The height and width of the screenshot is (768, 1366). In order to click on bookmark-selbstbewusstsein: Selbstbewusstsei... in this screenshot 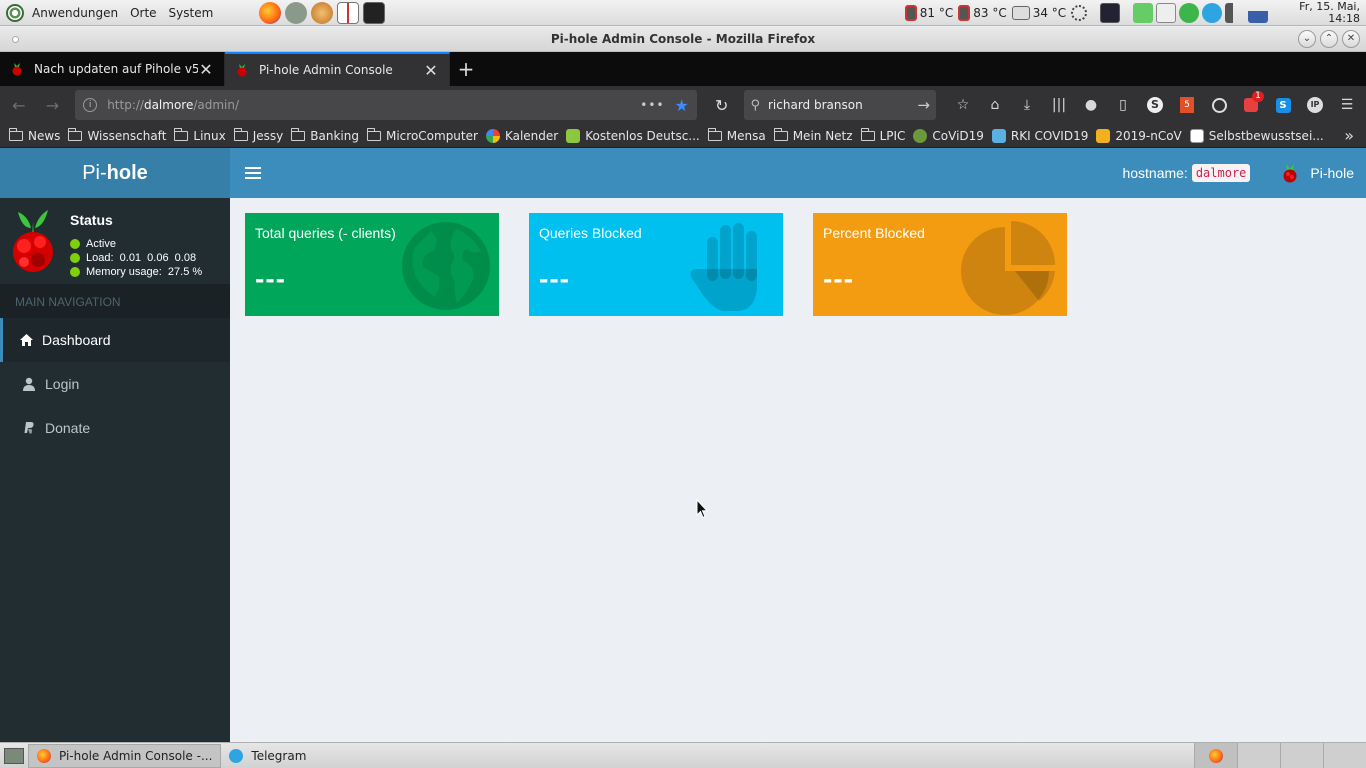, I will do `click(1257, 135)`.